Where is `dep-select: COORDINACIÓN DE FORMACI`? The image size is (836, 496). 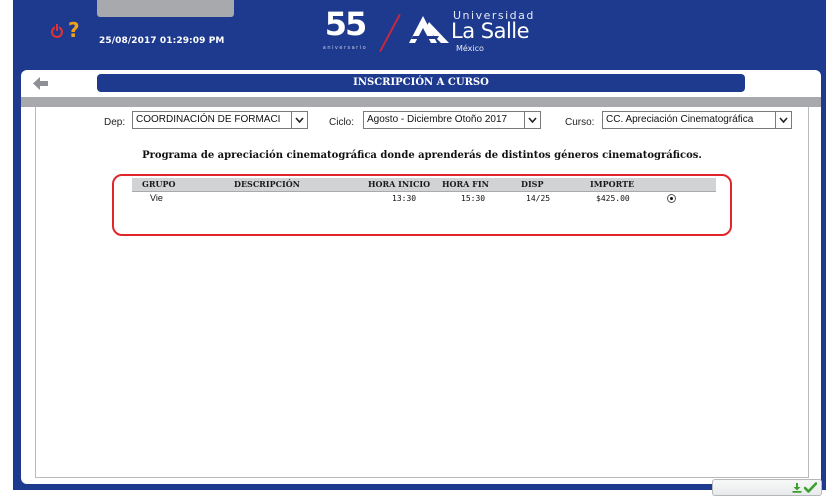 dep-select: COORDINACIÓN DE FORMACI is located at coordinates (220, 120).